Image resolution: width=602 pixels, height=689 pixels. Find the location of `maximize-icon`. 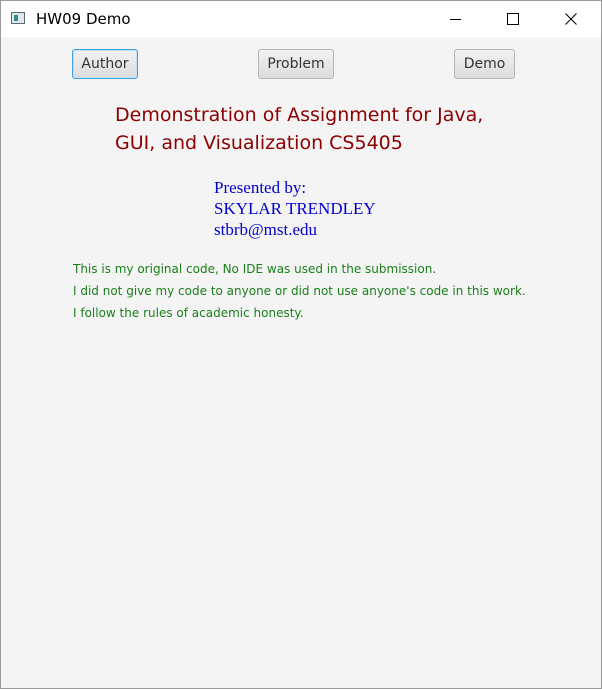

maximize-icon is located at coordinates (513, 19).